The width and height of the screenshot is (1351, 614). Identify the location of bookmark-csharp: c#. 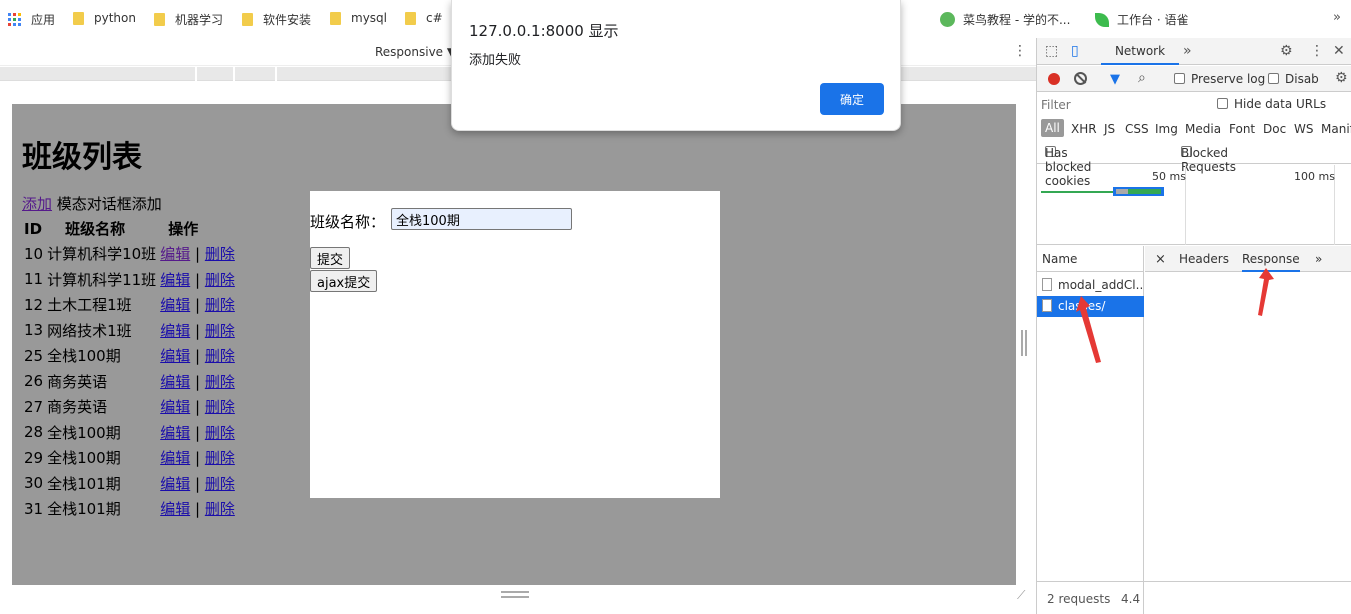
(424, 18).